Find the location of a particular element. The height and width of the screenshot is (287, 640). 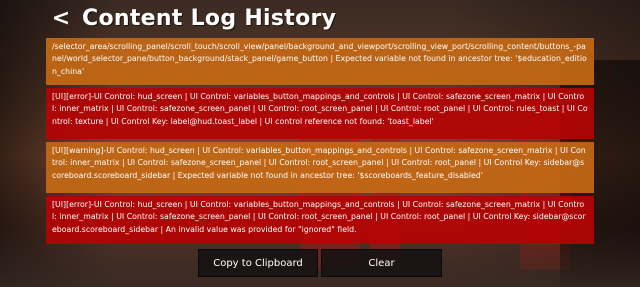

copy-to-clipboard-button: Copy to Clipboard is located at coordinates (258, 263).